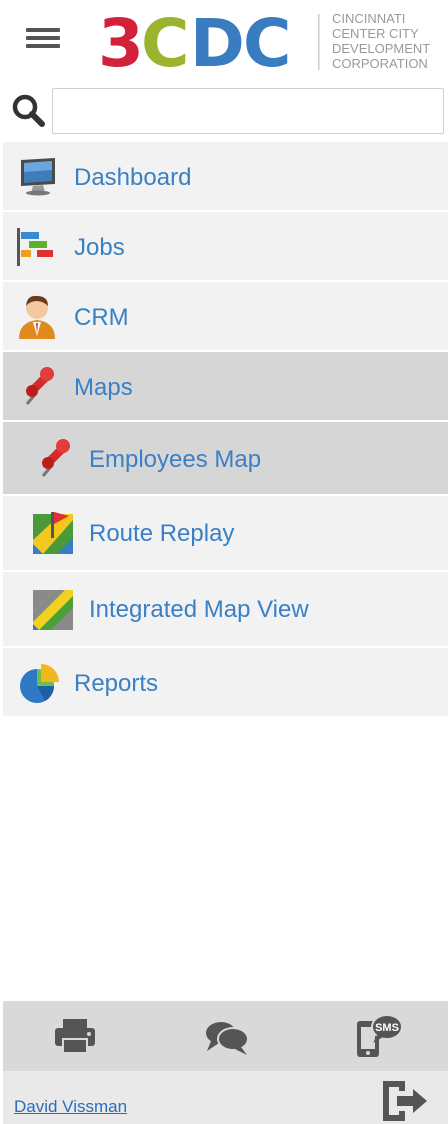 Image resolution: width=448 pixels, height=1124 pixels. I want to click on footer-toolbar: SMS, so click(225, 1036).